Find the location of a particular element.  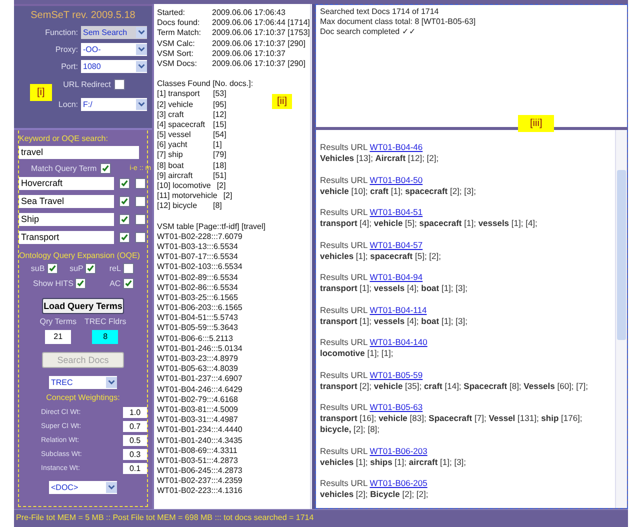

result-link: WT01-B06-205 is located at coordinates (399, 483).